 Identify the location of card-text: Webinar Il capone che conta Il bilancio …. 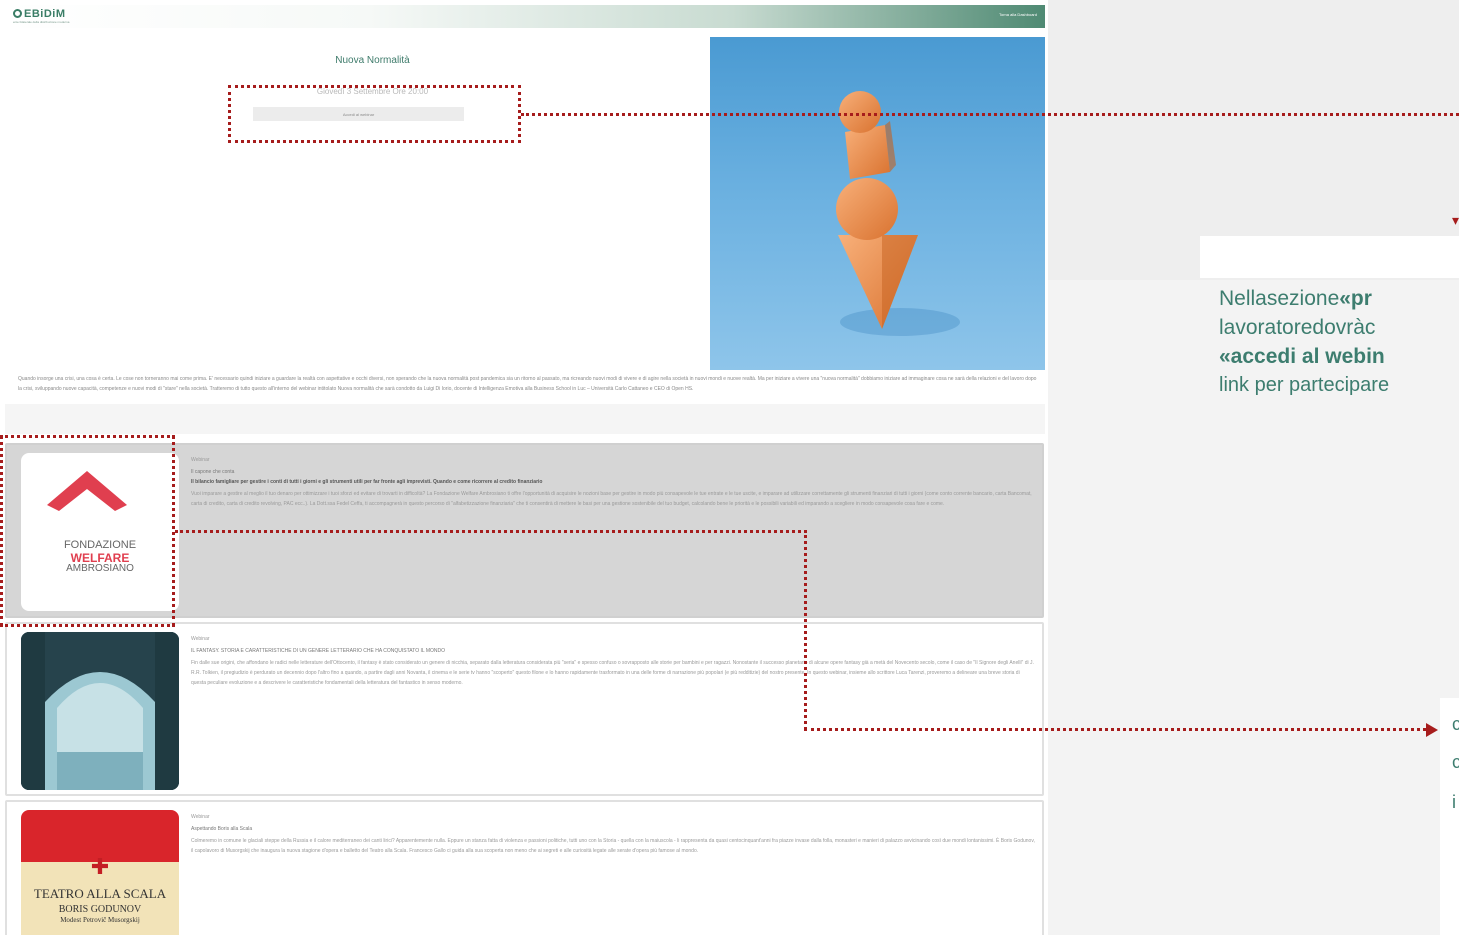
(613, 483).